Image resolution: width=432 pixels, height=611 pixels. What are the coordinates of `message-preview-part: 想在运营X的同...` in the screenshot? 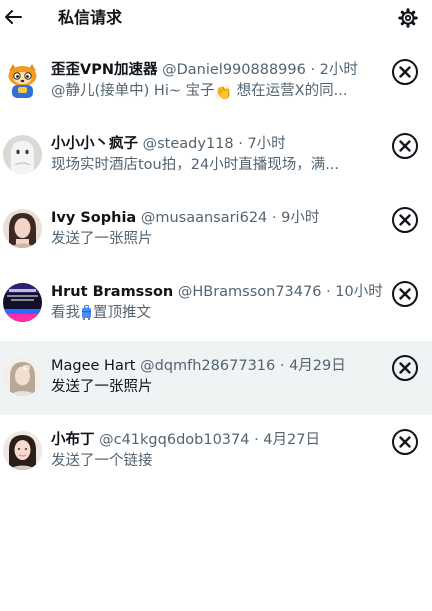 It's located at (290, 91).